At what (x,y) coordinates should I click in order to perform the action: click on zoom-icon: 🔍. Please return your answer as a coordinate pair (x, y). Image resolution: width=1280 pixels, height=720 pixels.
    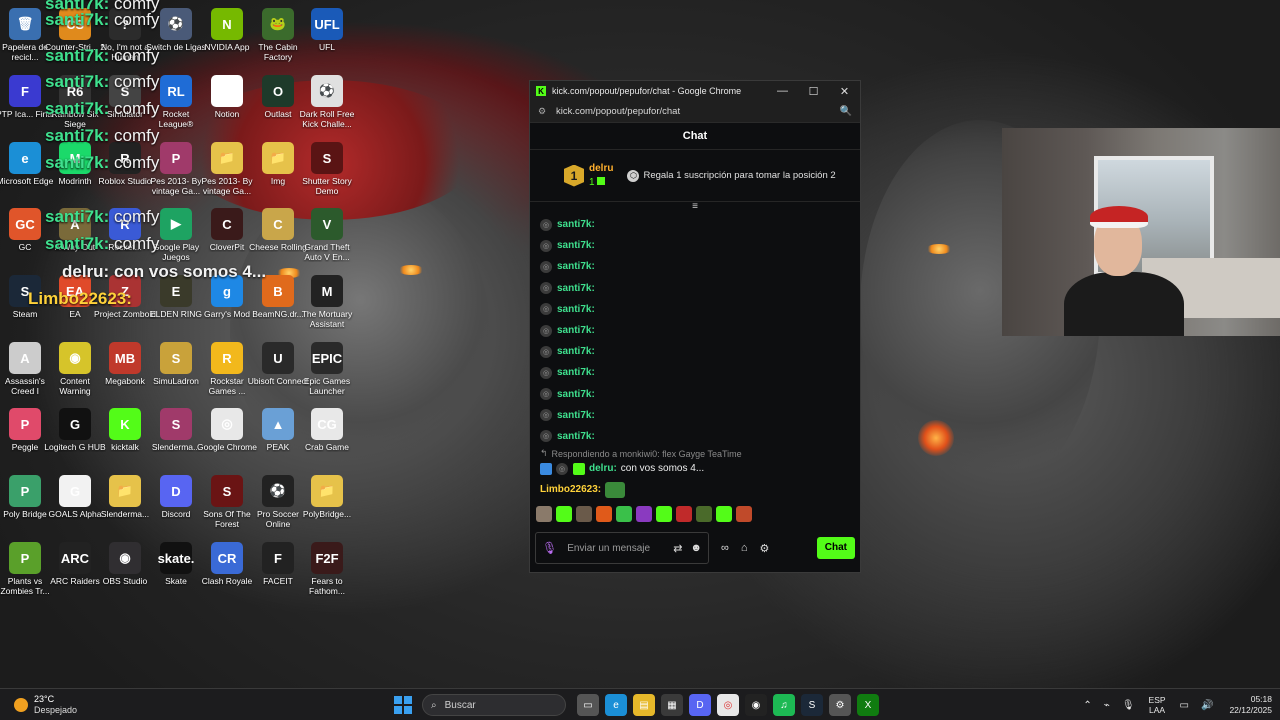
    Looking at the image, I should click on (846, 111).